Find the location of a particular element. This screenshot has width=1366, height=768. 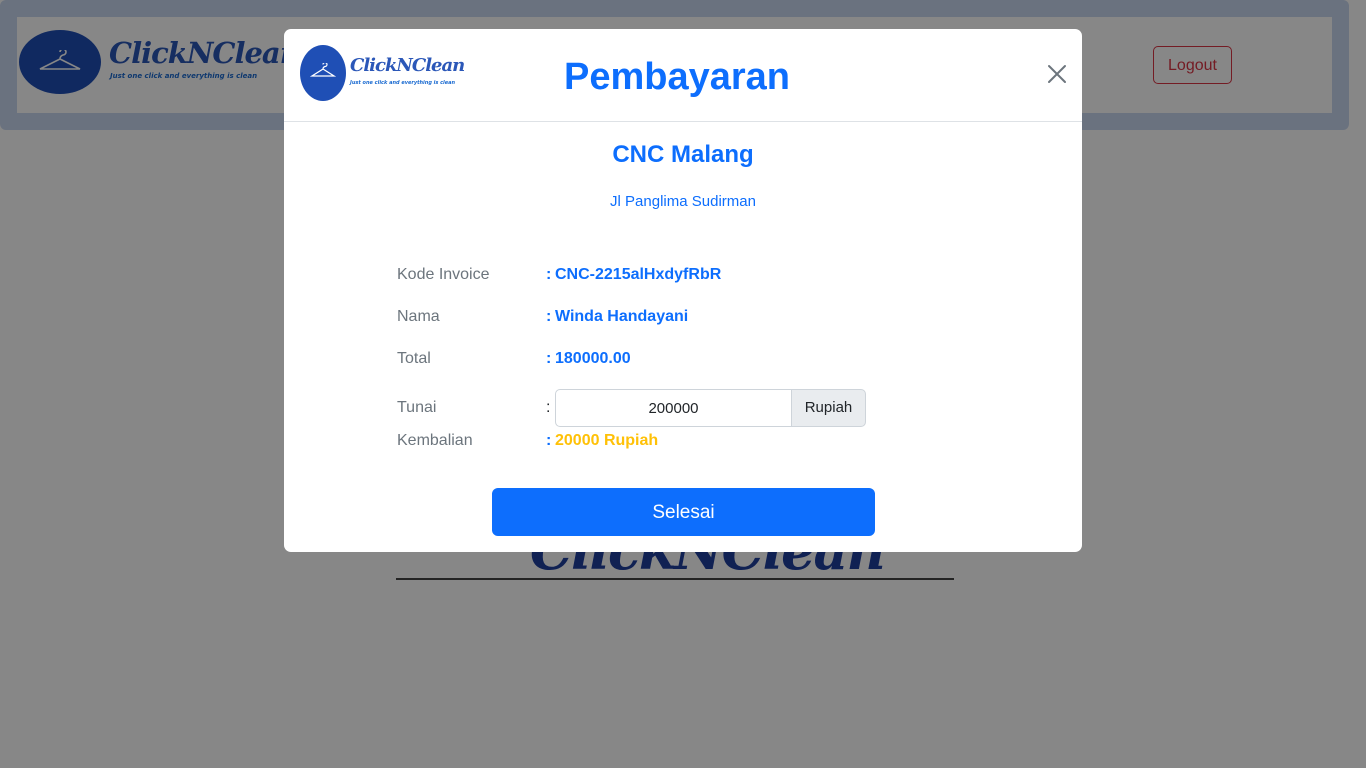

change-row: Kembalian : 20000 Rupiah is located at coordinates (697, 444).